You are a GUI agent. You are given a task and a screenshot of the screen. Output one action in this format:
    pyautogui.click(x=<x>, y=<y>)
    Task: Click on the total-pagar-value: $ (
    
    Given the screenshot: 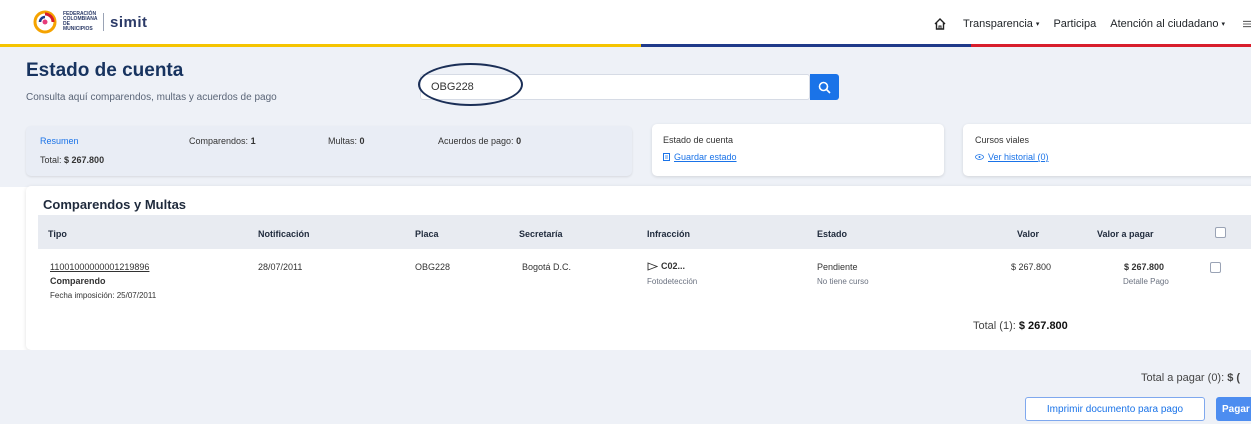 What is the action you would take?
    pyautogui.click(x=1234, y=378)
    